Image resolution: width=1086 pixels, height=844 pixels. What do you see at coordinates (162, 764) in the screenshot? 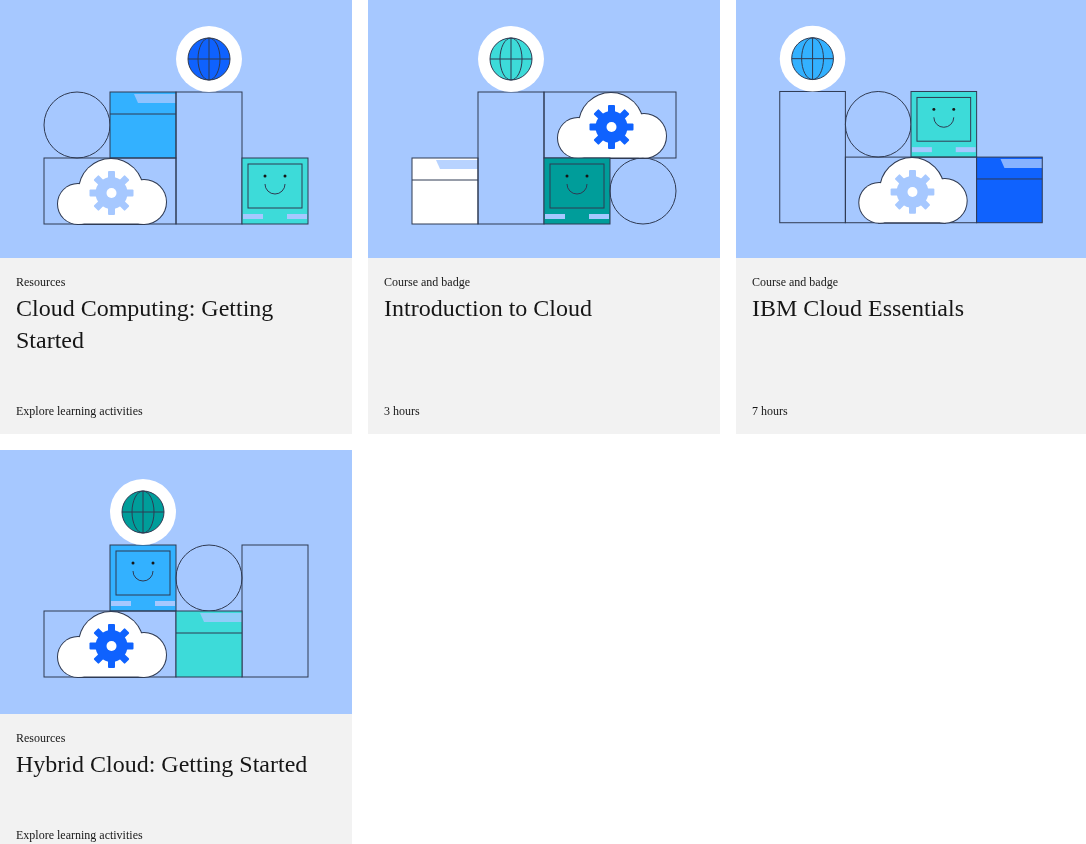
I see `card-title: Hybrid Cloud: Getting Started` at bounding box center [162, 764].